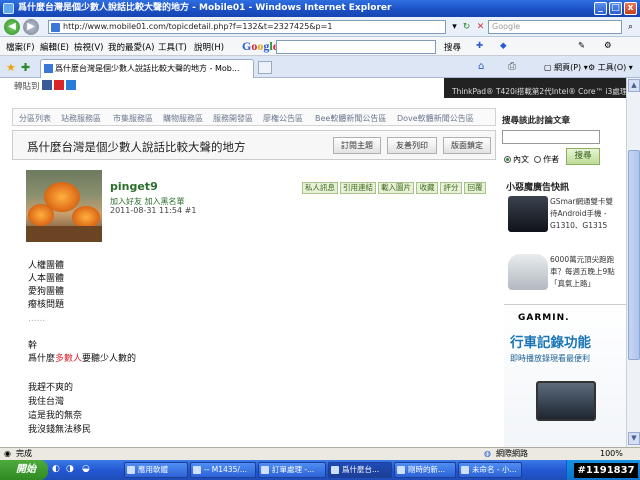 The image size is (640, 480). I want to click on scroll-up-icon: ▲, so click(634, 85).